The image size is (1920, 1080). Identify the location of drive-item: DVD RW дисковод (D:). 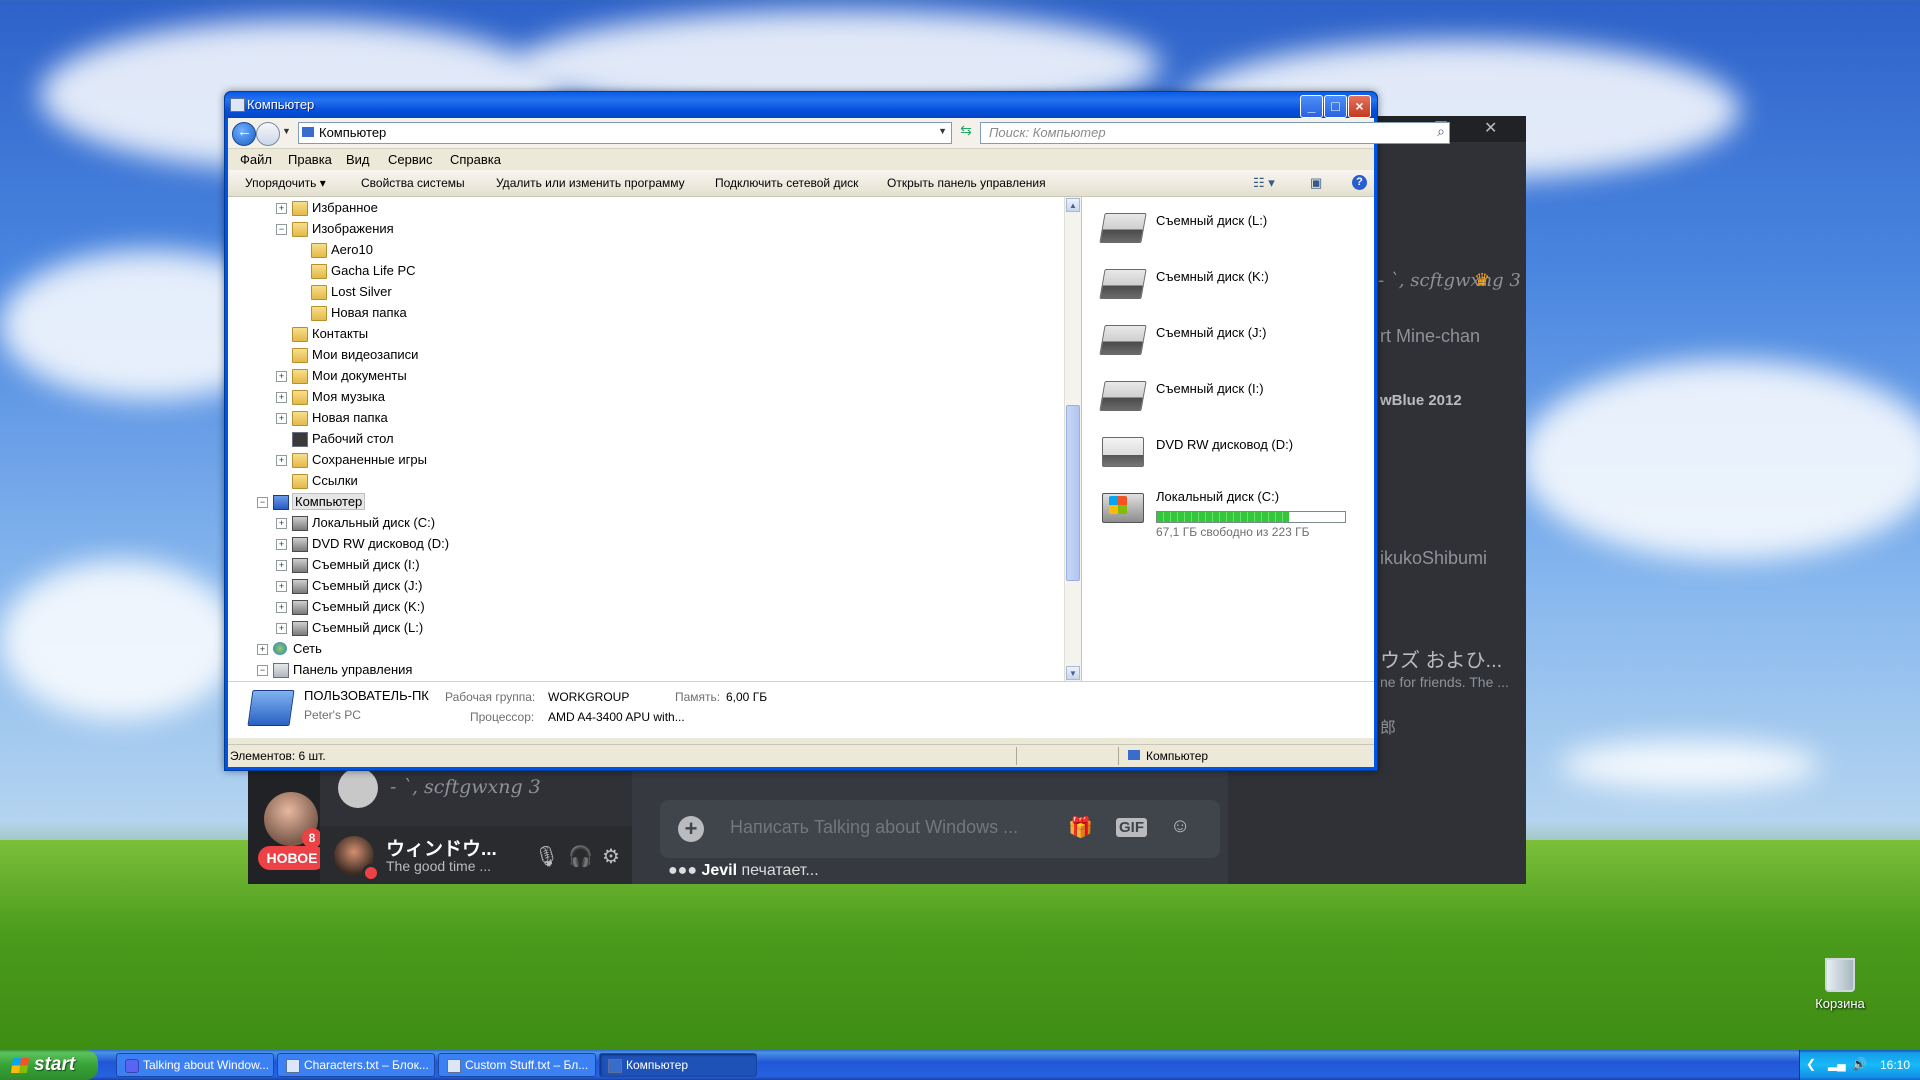
(1232, 451).